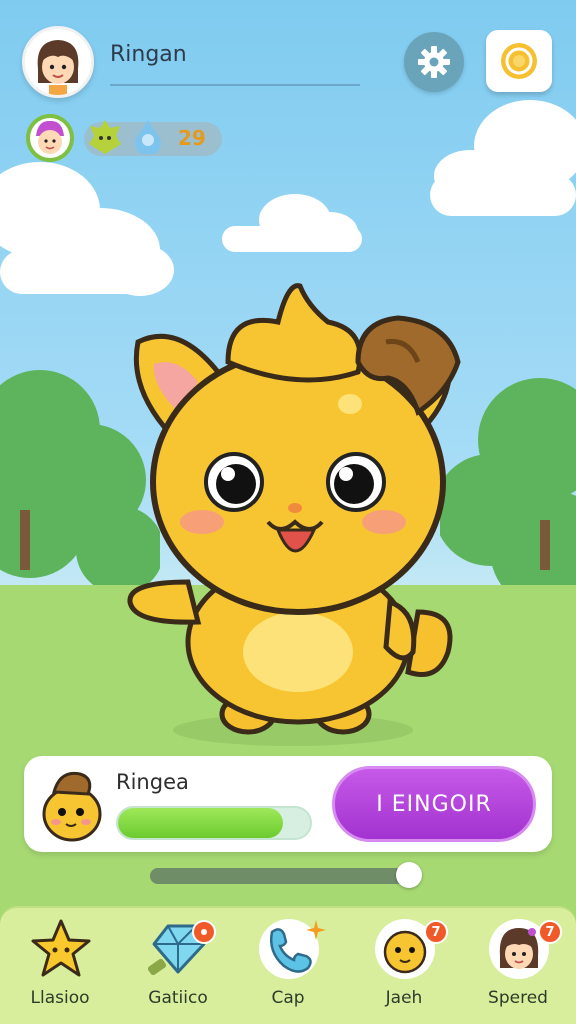 Image resolution: width=576 pixels, height=1024 pixels. I want to click on friend-avatar, so click(50, 138).